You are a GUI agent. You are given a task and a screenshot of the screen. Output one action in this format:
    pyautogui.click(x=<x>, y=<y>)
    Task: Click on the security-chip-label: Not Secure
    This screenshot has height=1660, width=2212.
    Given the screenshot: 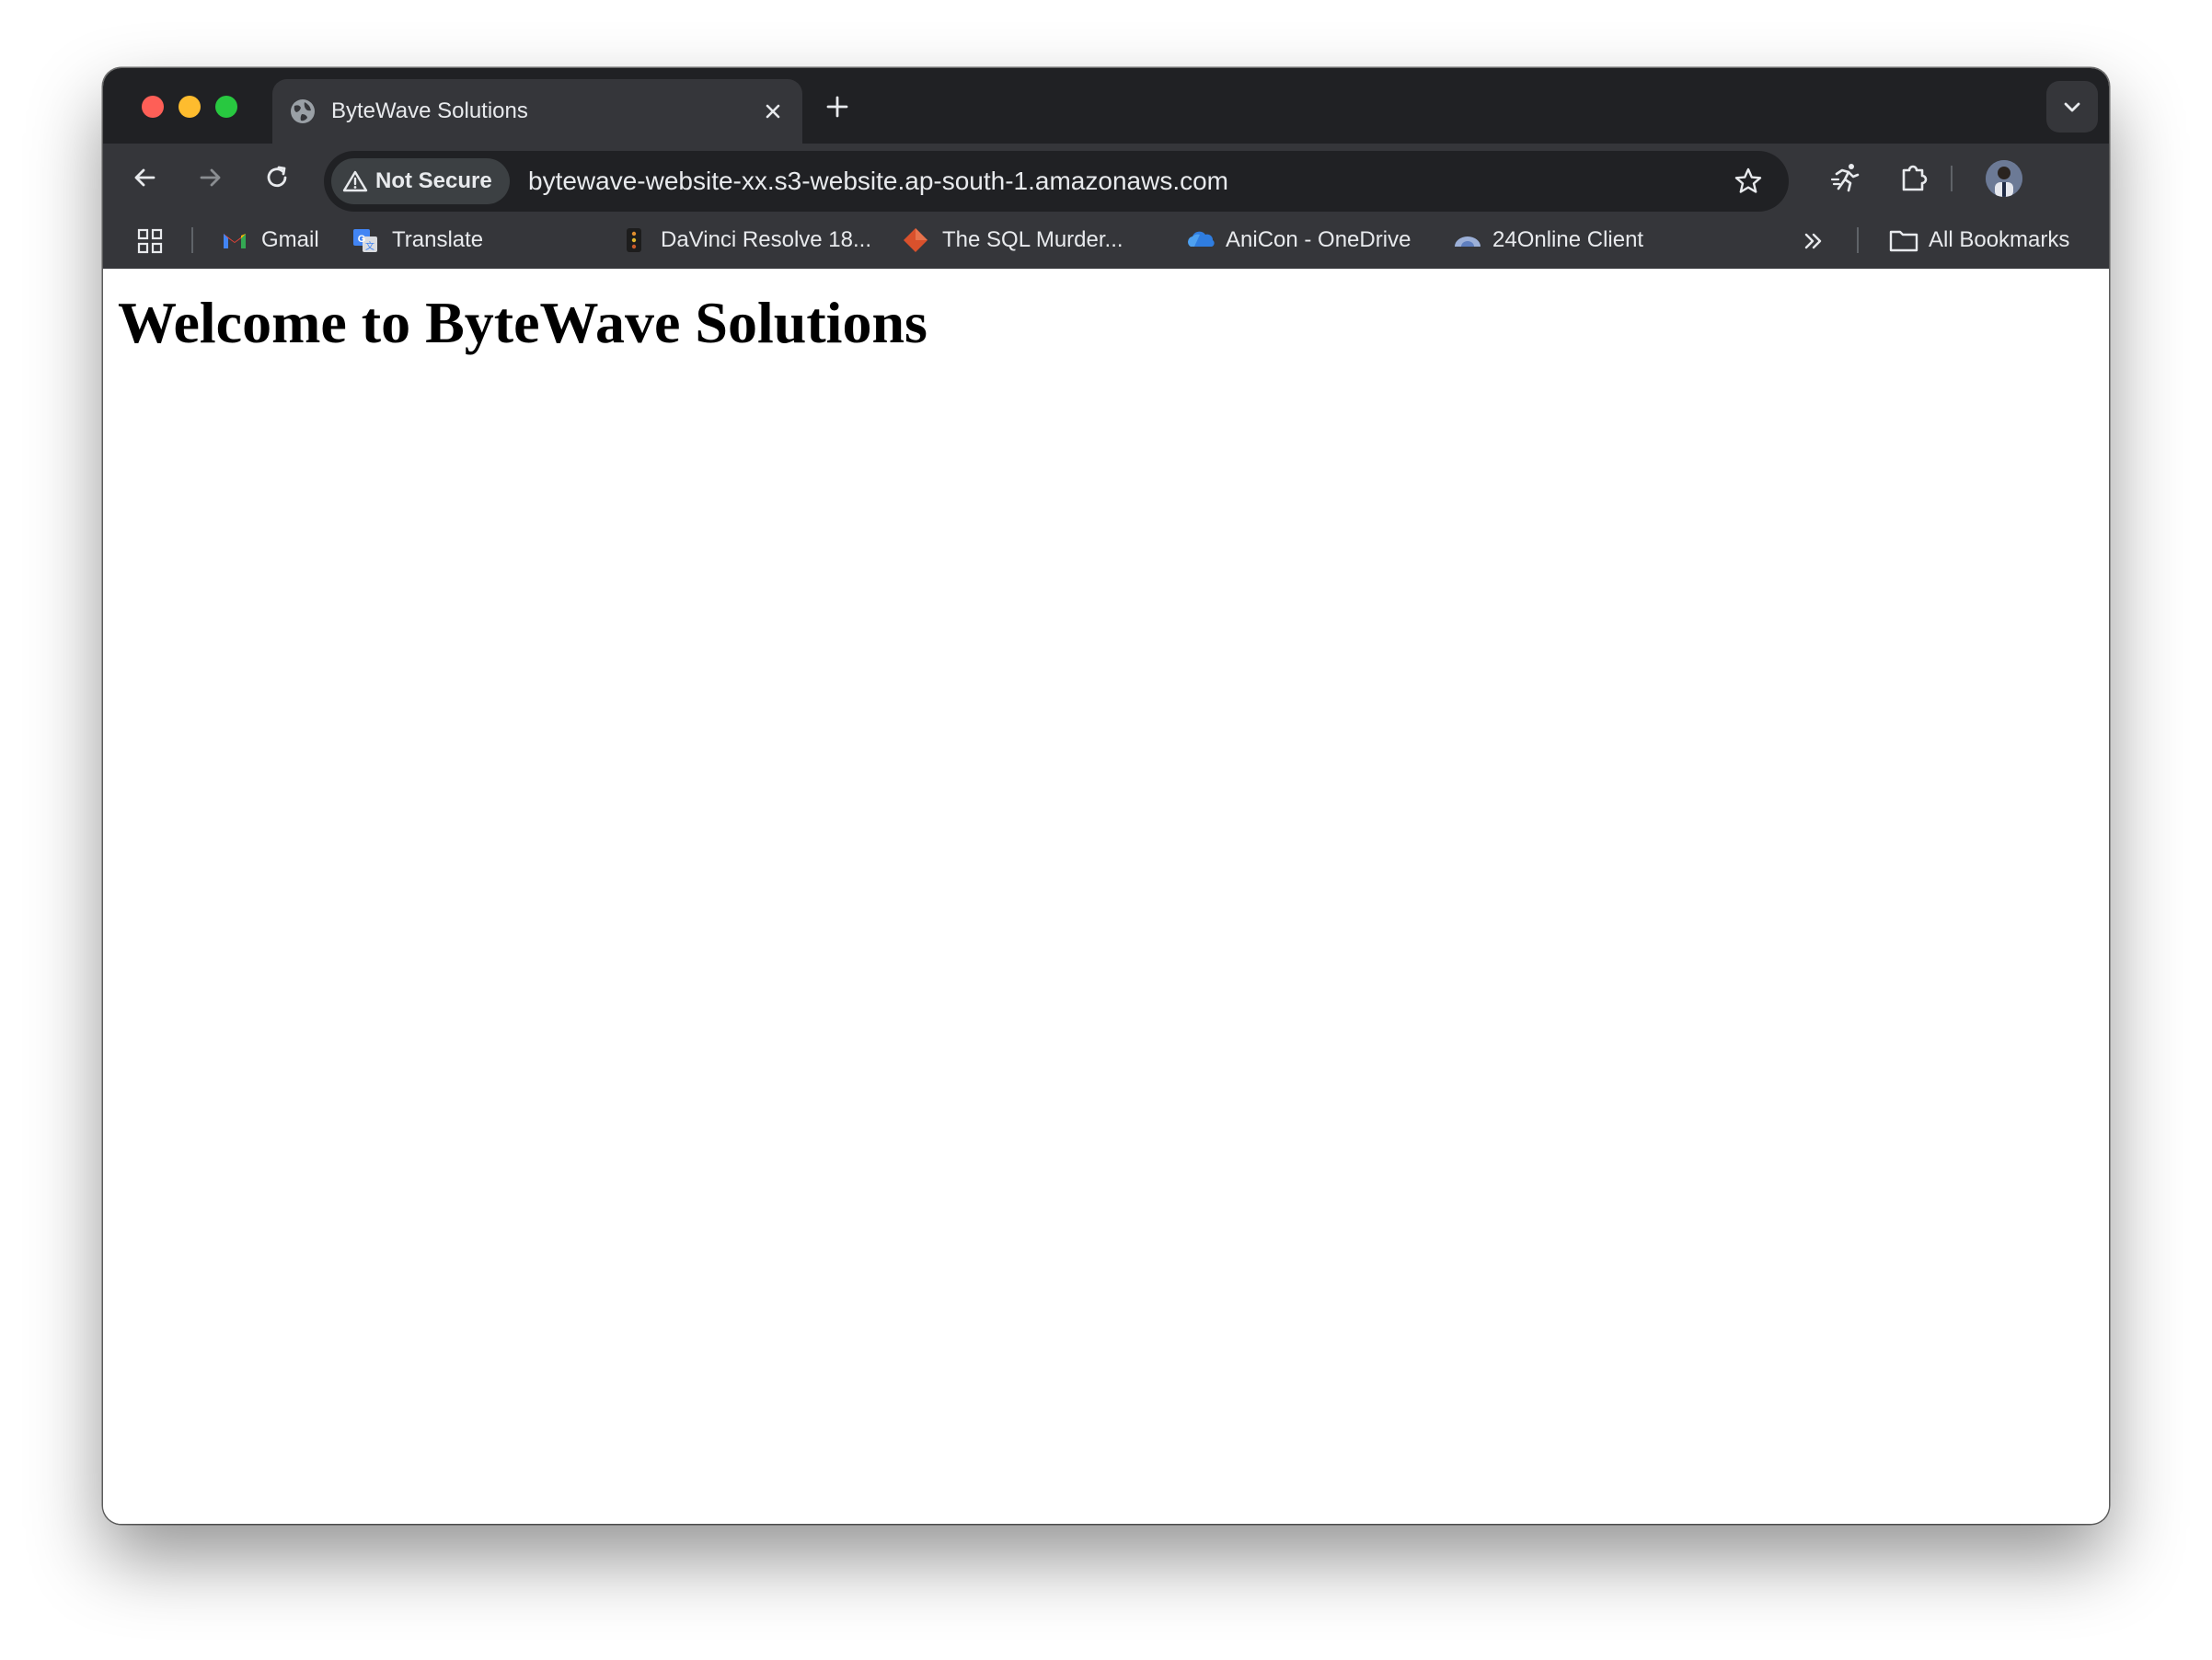 What is the action you would take?
    pyautogui.click(x=433, y=180)
    